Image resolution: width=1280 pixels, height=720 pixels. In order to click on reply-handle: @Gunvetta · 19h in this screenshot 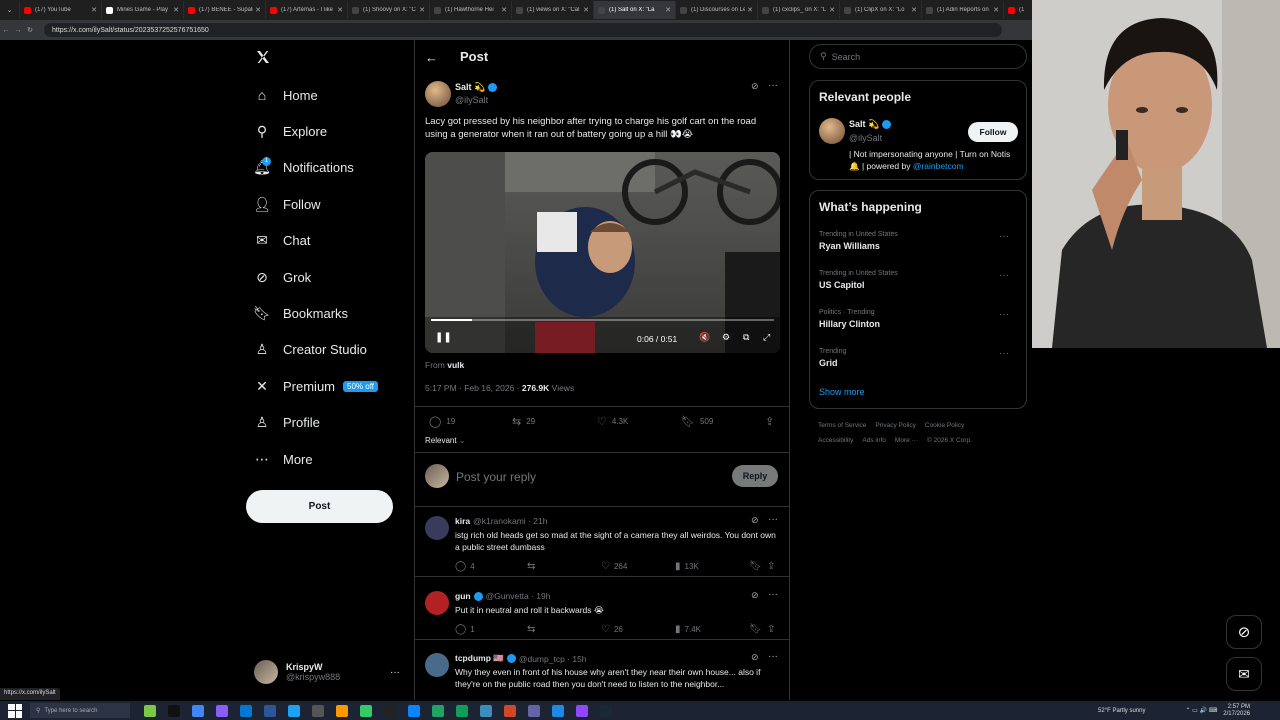, I will do `click(518, 596)`.